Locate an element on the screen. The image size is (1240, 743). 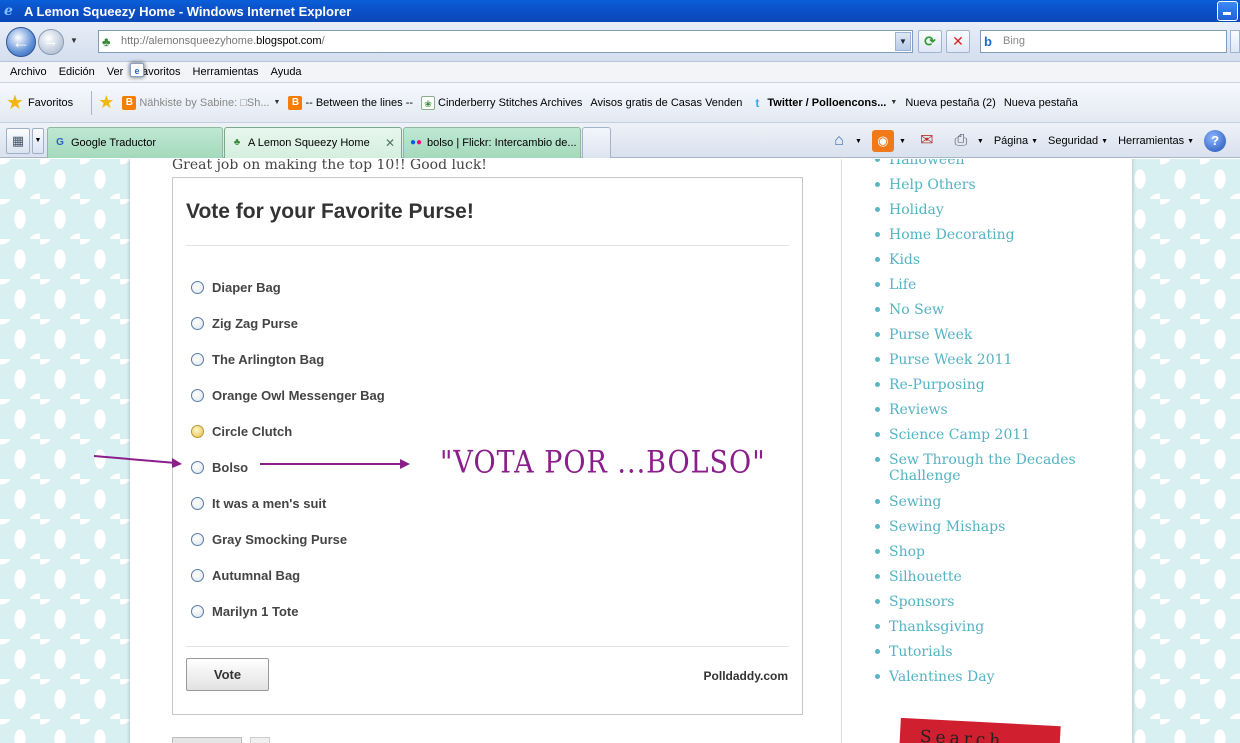
poll-option-label: The Arlington Bag is located at coordinates (268, 359).